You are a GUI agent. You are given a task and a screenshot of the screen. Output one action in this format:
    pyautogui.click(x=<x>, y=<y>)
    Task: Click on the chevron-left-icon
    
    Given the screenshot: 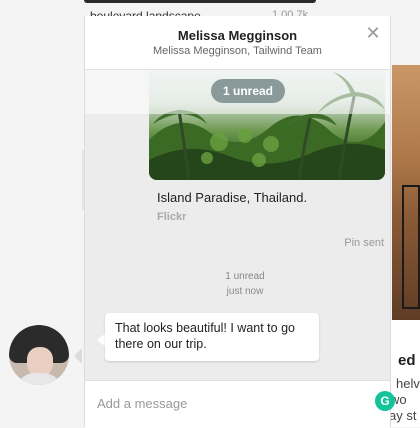 What is the action you would take?
    pyautogui.click(x=78, y=356)
    